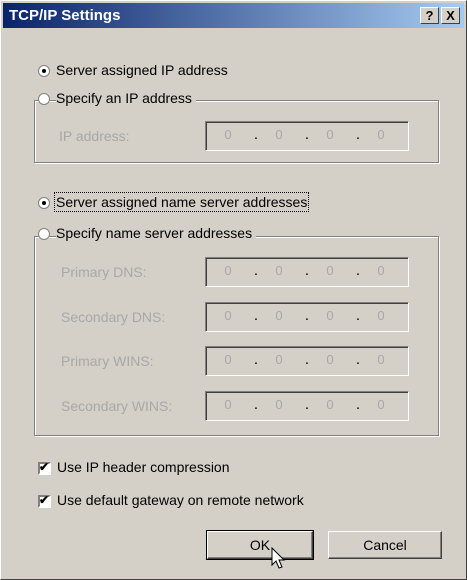 The height and width of the screenshot is (580, 467). What do you see at coordinates (142, 70) in the screenshot?
I see `server-assigned-ip-label: Server assigned IP address` at bounding box center [142, 70].